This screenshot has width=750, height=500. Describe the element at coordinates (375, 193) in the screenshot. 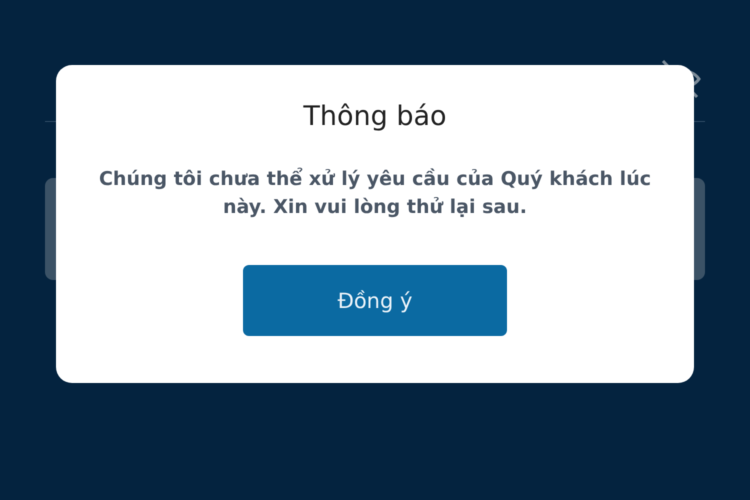

I see `dialog-message: Chúng tôi chưa thể xử lý yêu cầu của Quý khách lúc này. Xin vui lòng thử lại sau.` at that location.